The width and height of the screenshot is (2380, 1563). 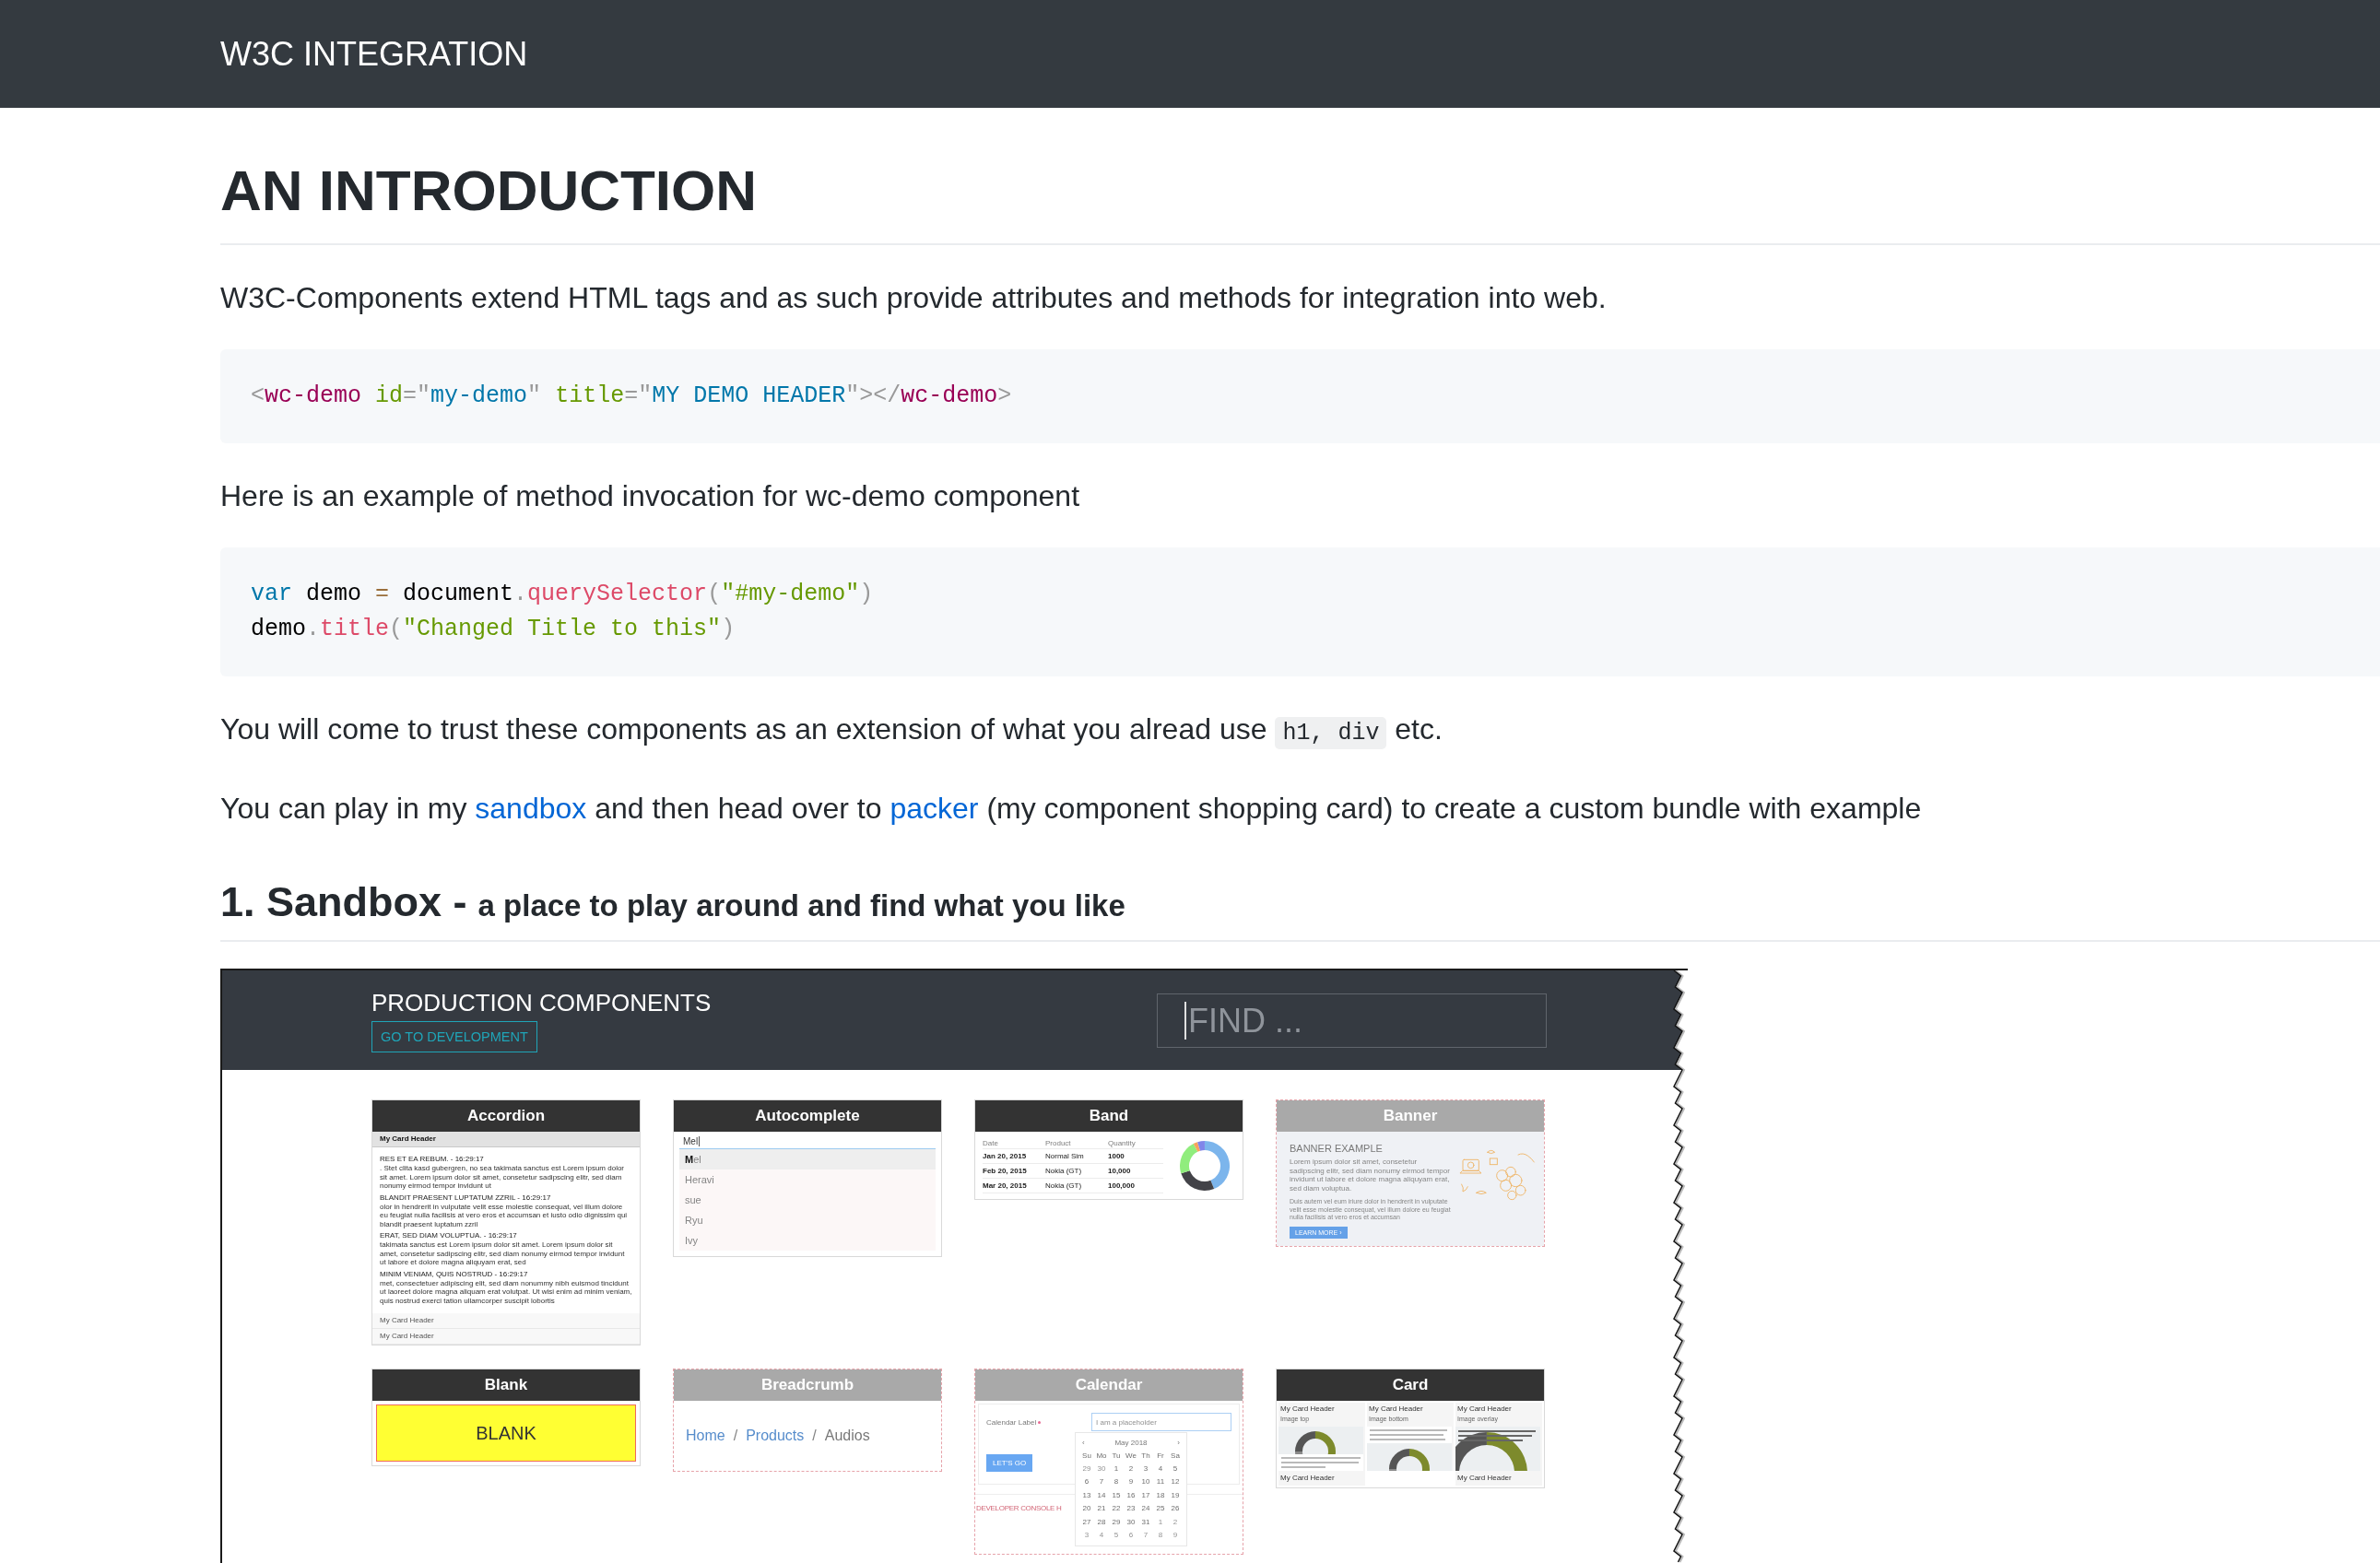 What do you see at coordinates (934, 808) in the screenshot?
I see `link: packer` at bounding box center [934, 808].